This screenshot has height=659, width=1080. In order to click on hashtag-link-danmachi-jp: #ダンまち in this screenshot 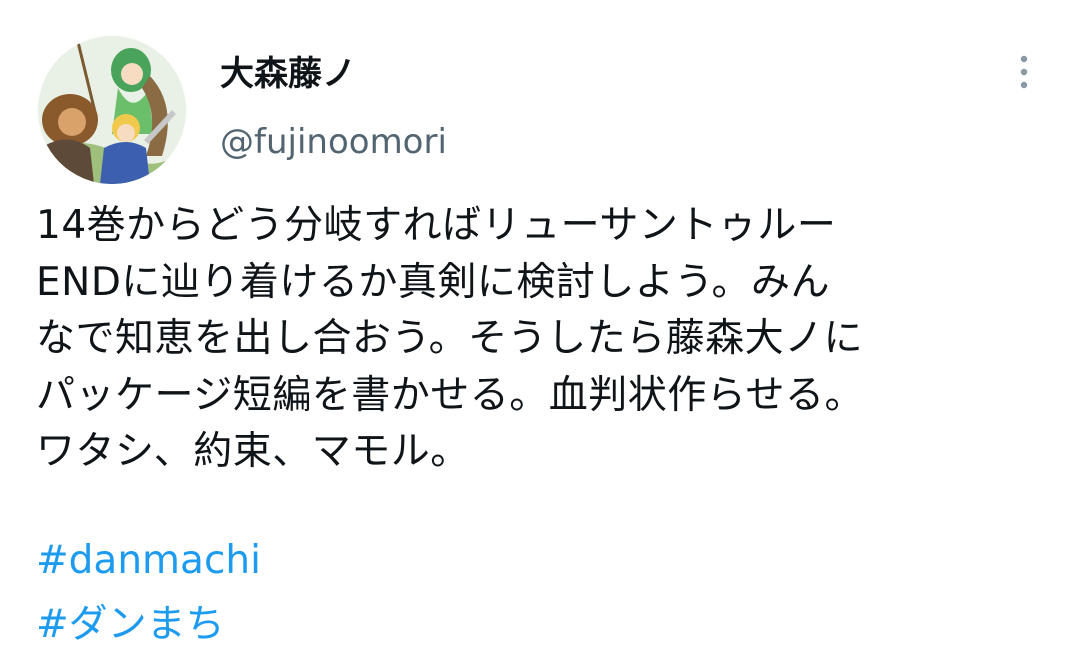, I will do `click(130, 625)`.